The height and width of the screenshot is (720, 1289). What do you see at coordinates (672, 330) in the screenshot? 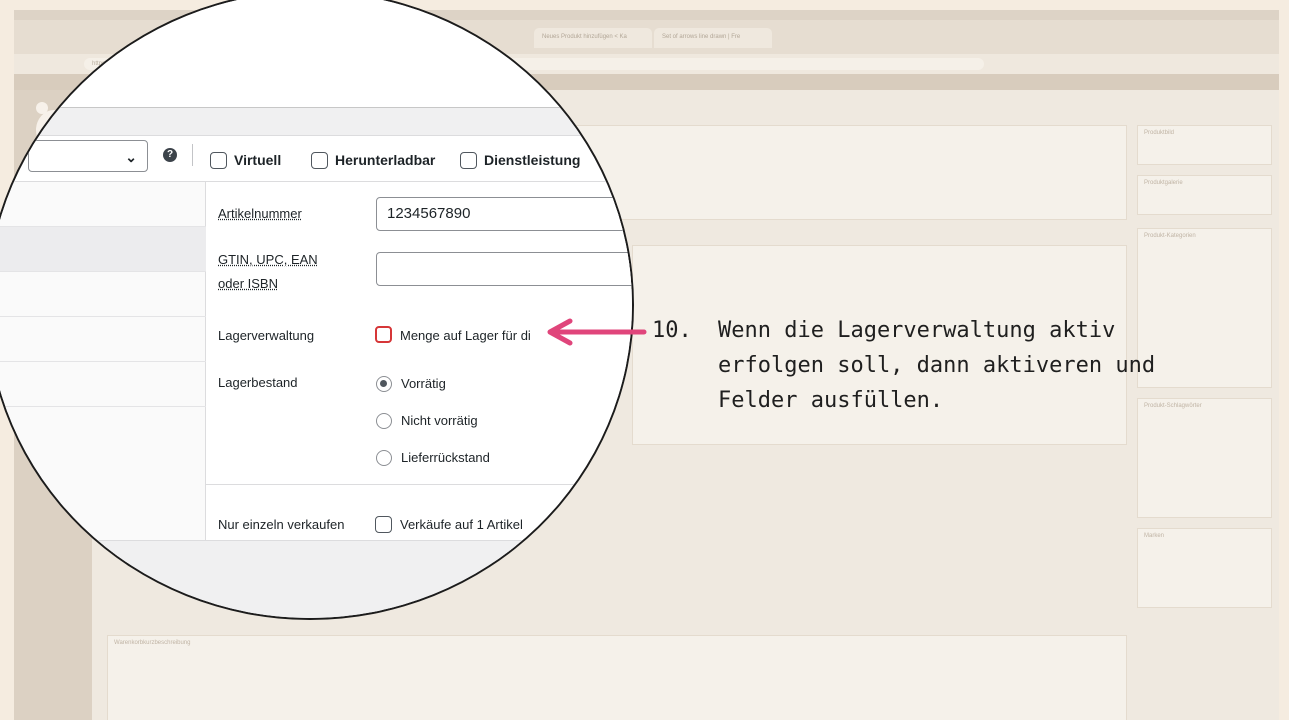
I see `step-number: 10.` at bounding box center [672, 330].